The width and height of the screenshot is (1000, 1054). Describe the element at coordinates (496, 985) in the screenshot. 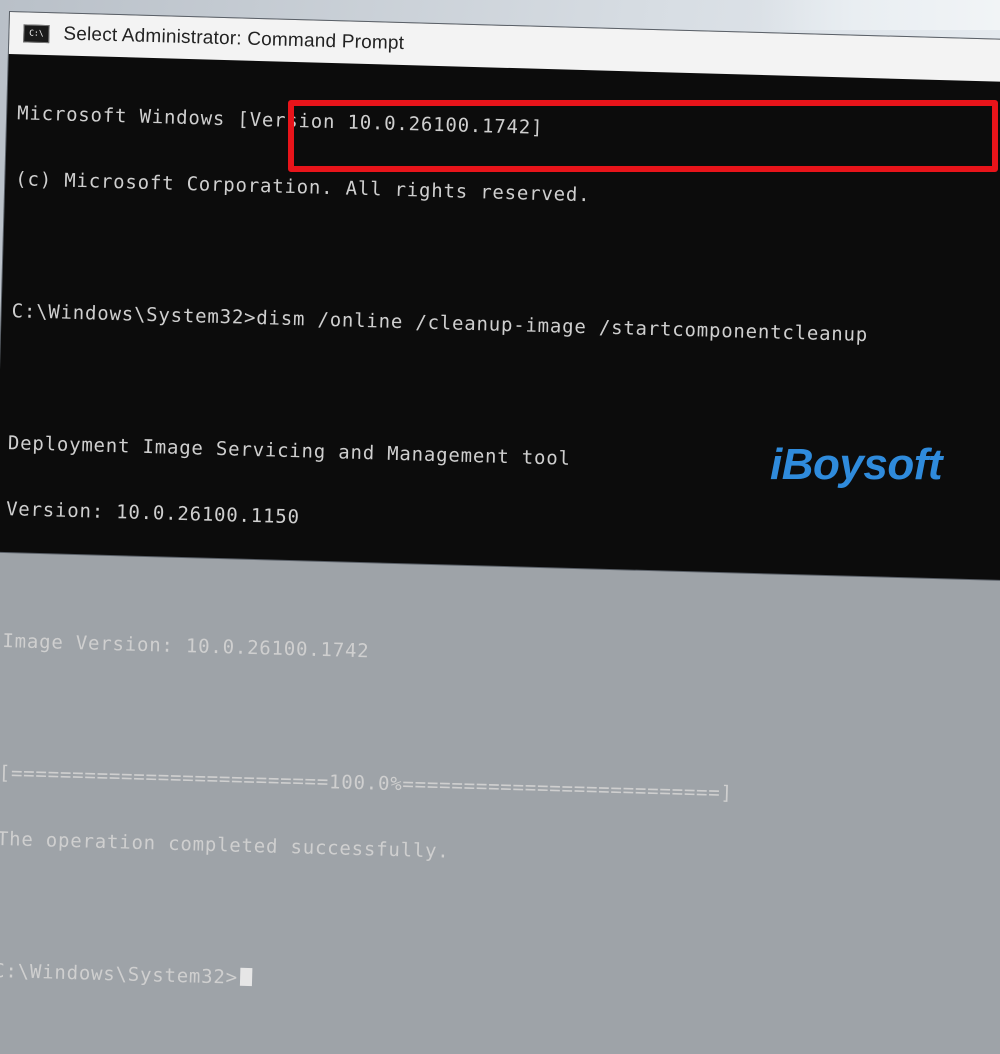

I see `input-line: C:\Windows\System32>` at that location.